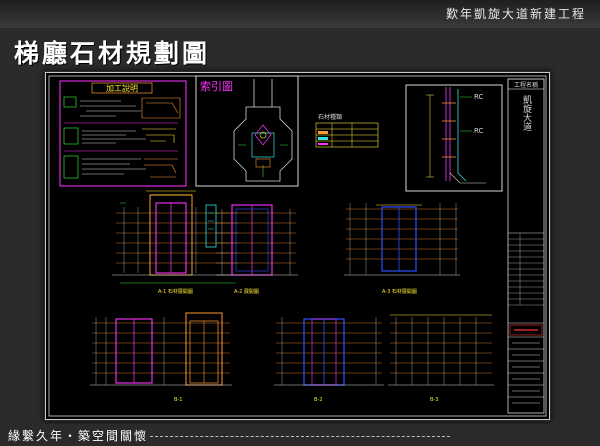 Image resolution: width=600 pixels, height=446 pixels. What do you see at coordinates (399, 291) in the screenshot?
I see `caption-a3: A-3 石材展開圖` at bounding box center [399, 291].